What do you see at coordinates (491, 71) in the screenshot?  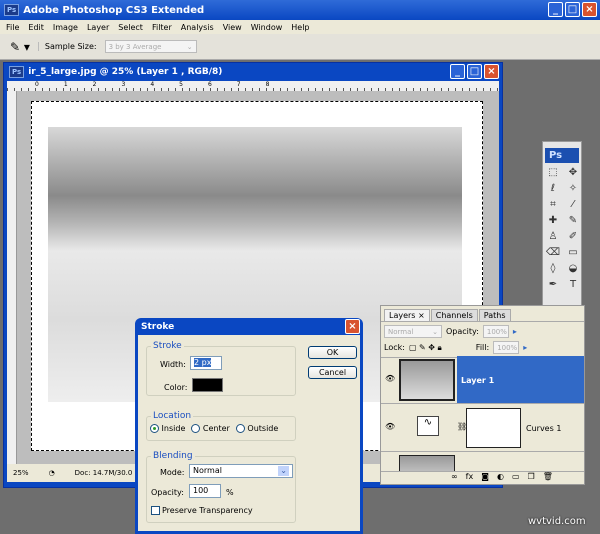 I see `doc-close-button: ×` at bounding box center [491, 71].